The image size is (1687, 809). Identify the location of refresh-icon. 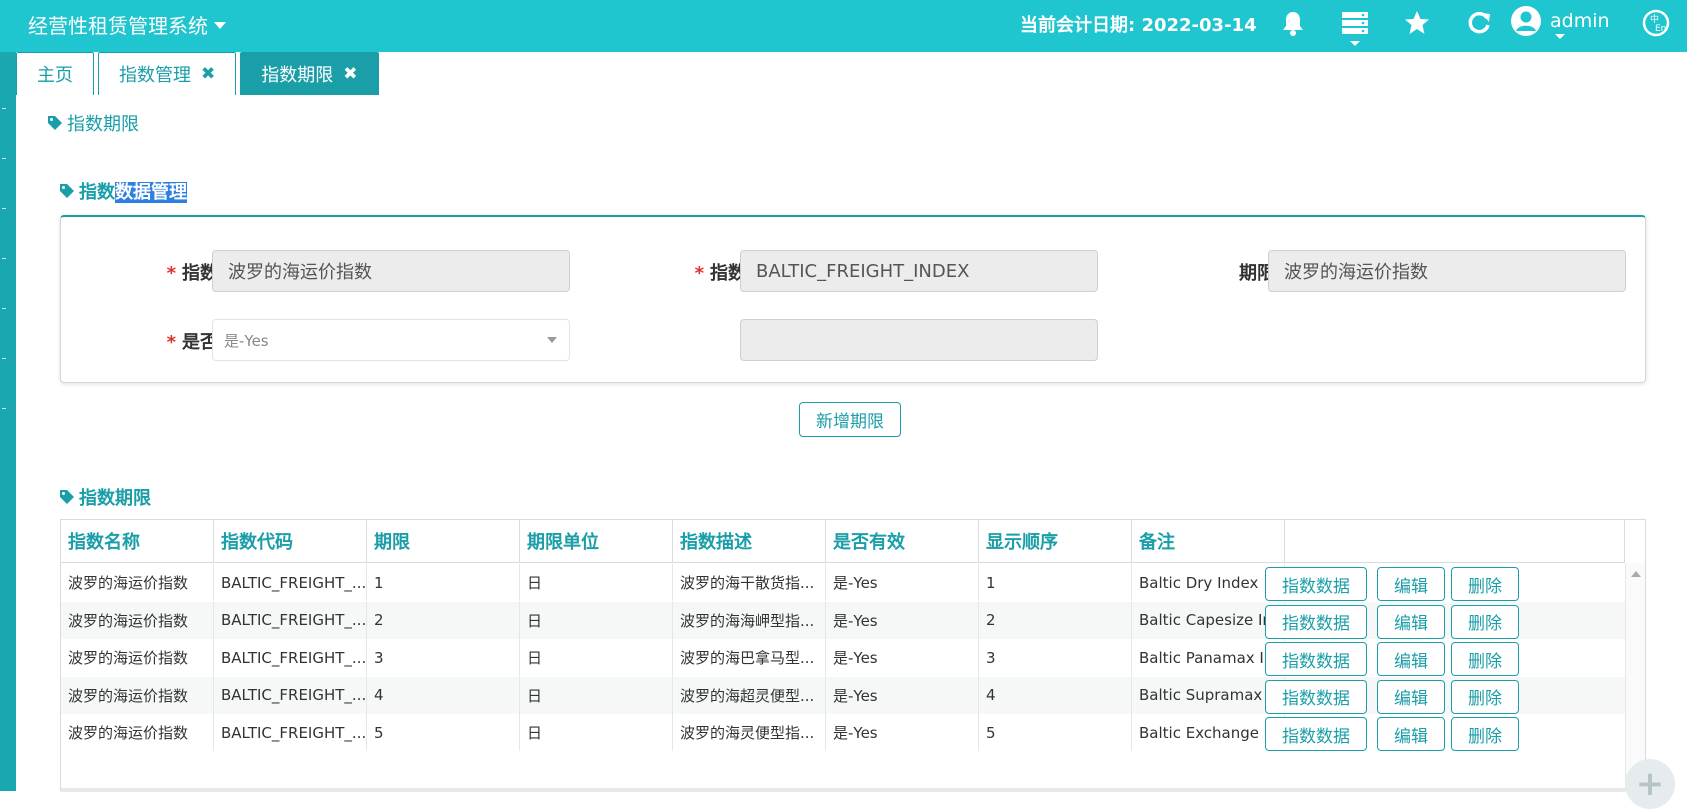
(1479, 23).